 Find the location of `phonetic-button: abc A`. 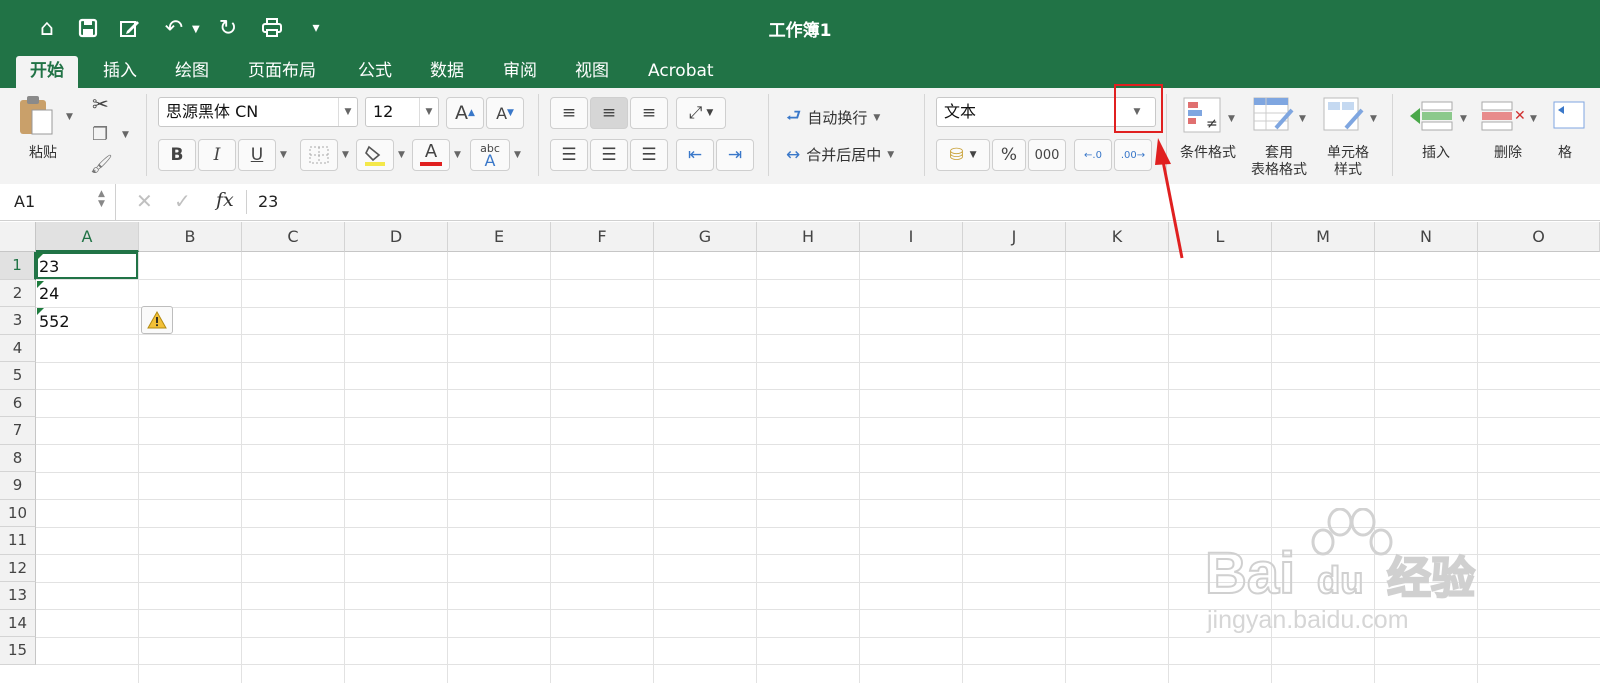

phonetic-button: abc A is located at coordinates (490, 155).